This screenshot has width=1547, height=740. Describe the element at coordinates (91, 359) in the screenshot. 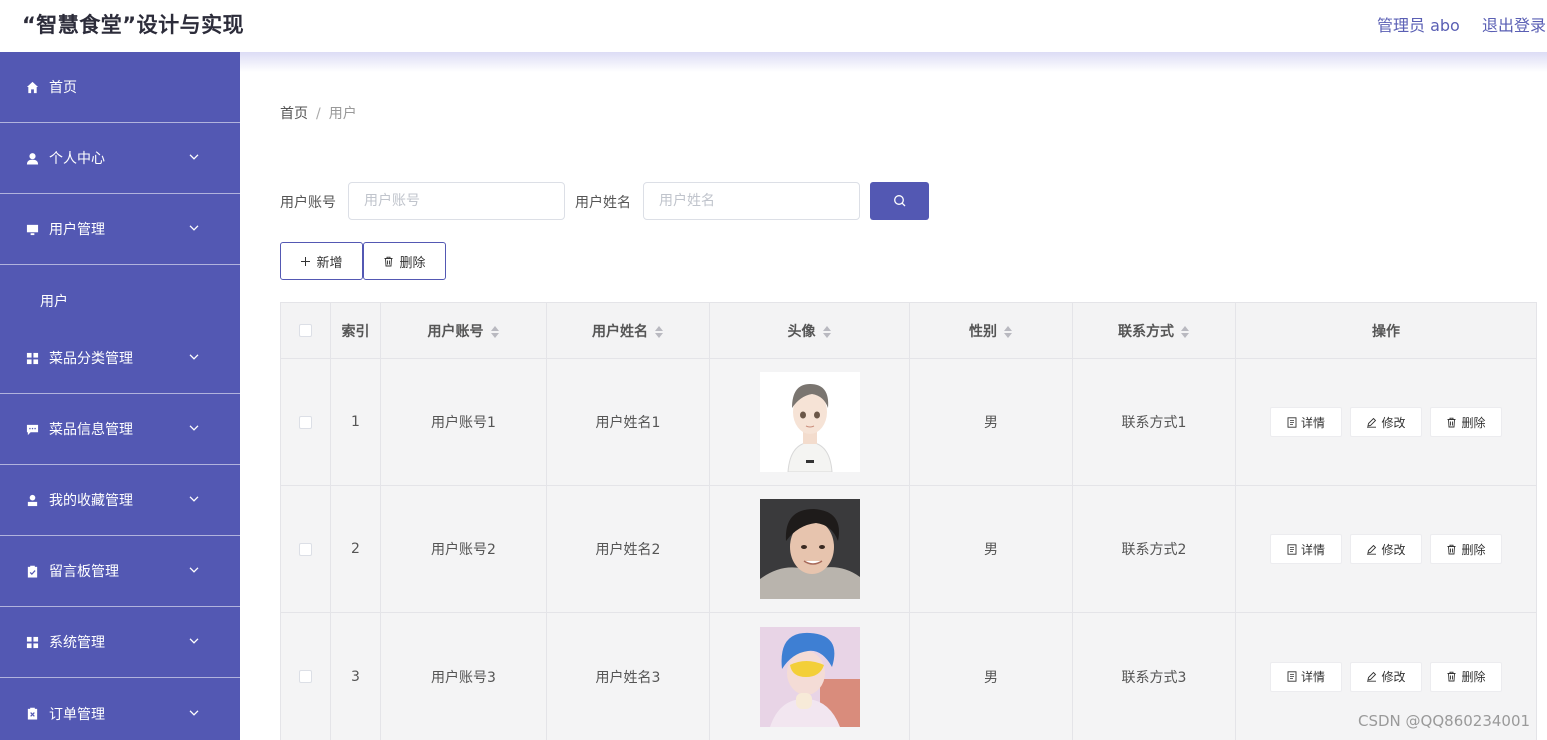

I see `sidebar-item-label: 菜品分类管理` at that location.